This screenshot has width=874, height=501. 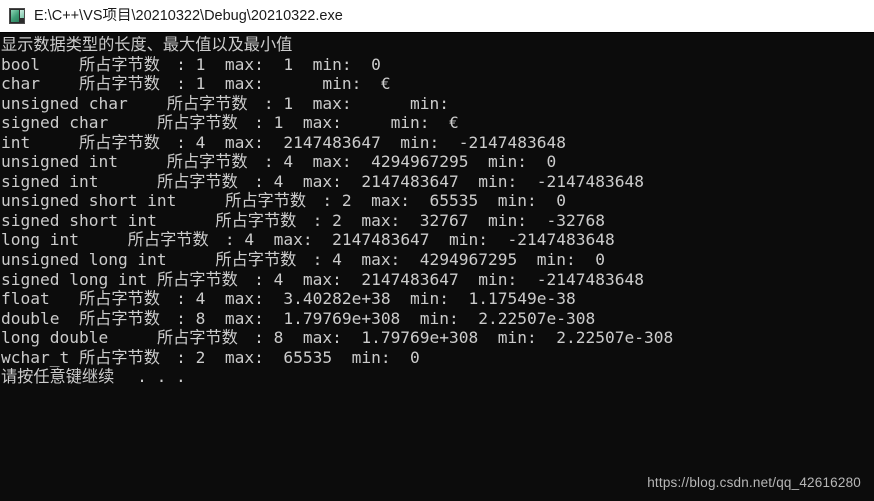 What do you see at coordinates (188, 15) in the screenshot?
I see `window-title: E:\C++\VS项目\20210322\Debug\20210322.exe` at bounding box center [188, 15].